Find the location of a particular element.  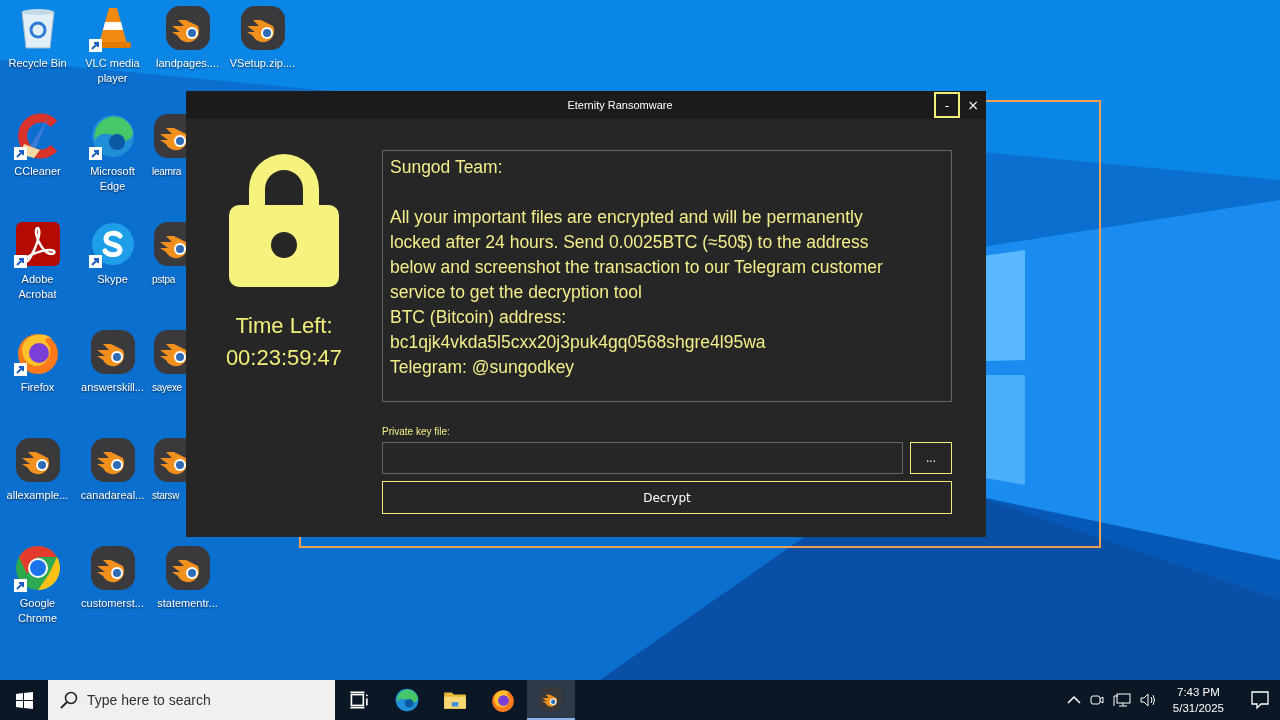

blender-icon is located at coordinates (551, 699).